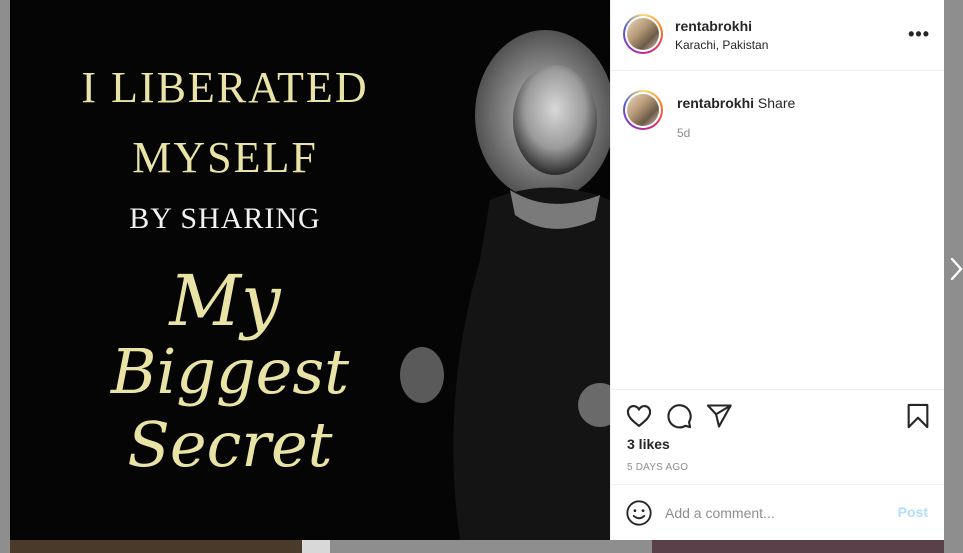  What do you see at coordinates (918, 416) in the screenshot?
I see `bookmark-icon` at bounding box center [918, 416].